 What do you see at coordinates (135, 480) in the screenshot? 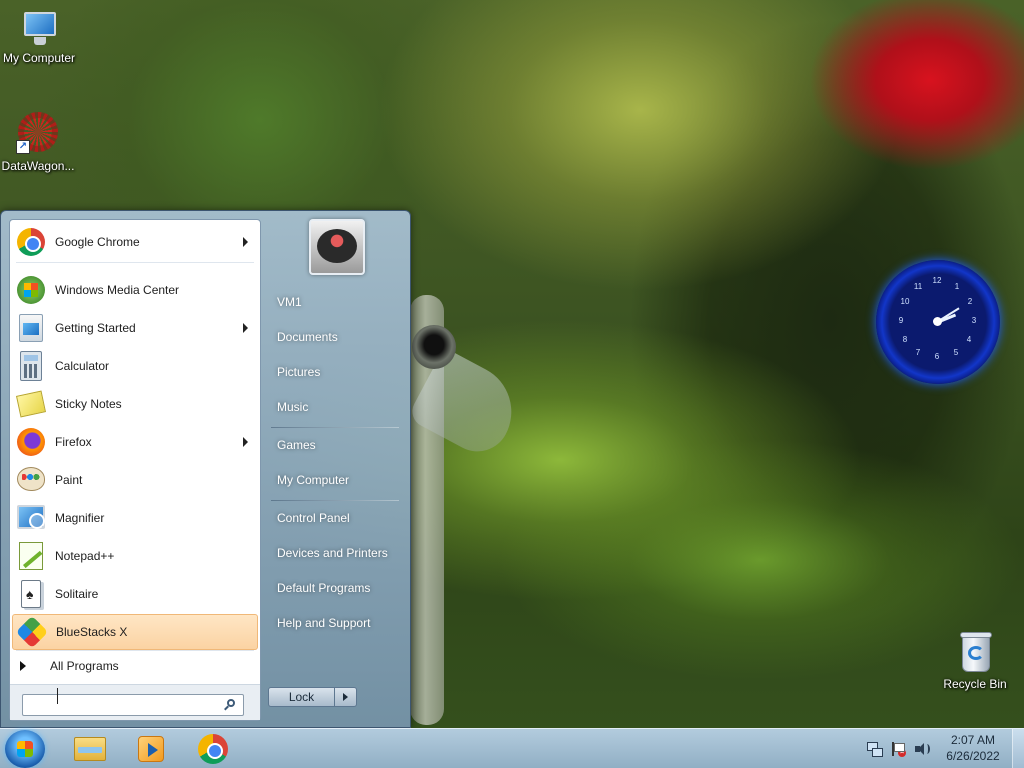
I see `program-item-paint: Paint` at bounding box center [135, 480].